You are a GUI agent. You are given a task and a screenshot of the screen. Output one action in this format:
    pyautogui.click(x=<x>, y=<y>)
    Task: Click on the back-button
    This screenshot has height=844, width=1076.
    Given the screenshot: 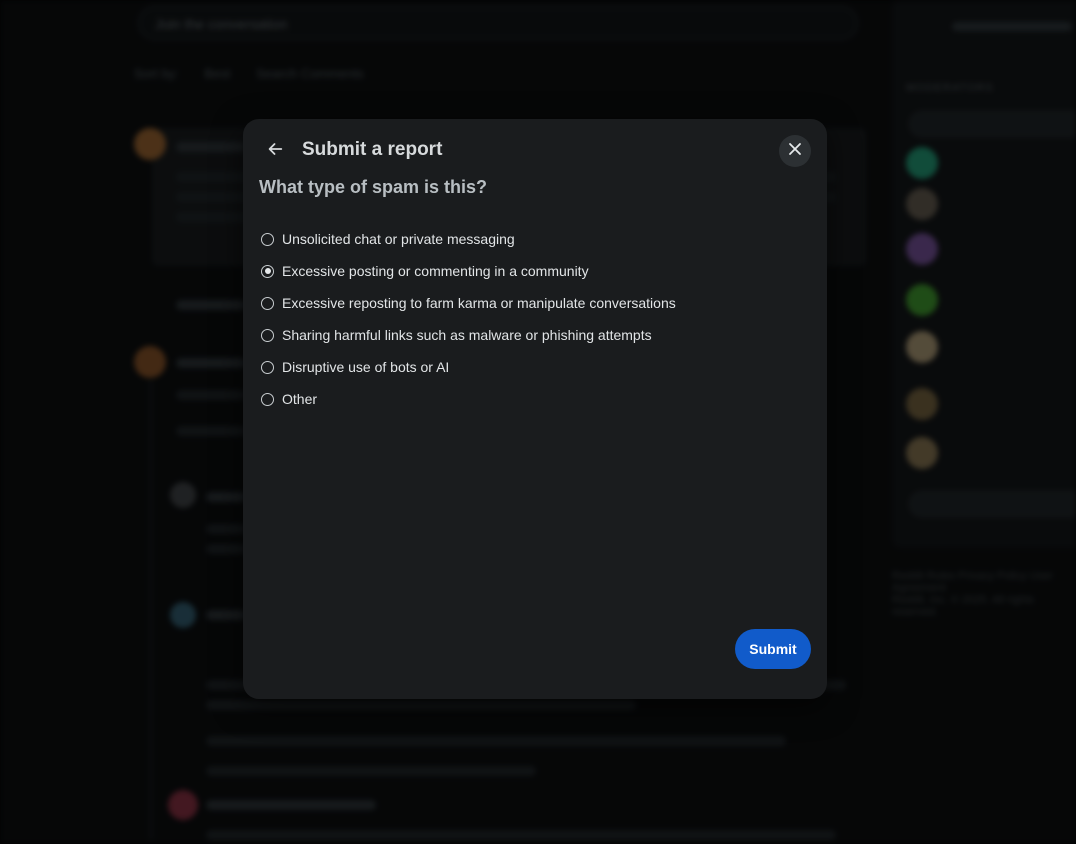 What is the action you would take?
    pyautogui.click(x=275, y=151)
    